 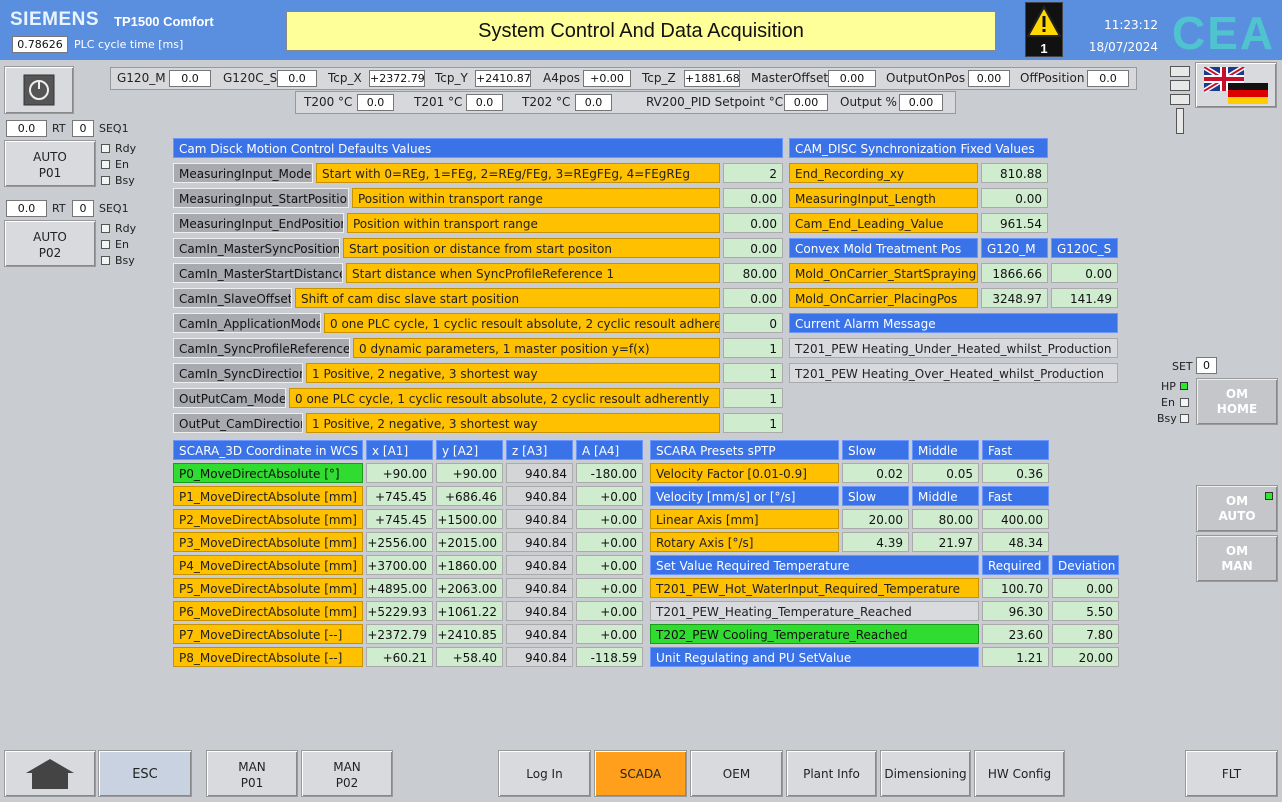 I want to click on om-home-button: OM HOME, so click(x=1237, y=401).